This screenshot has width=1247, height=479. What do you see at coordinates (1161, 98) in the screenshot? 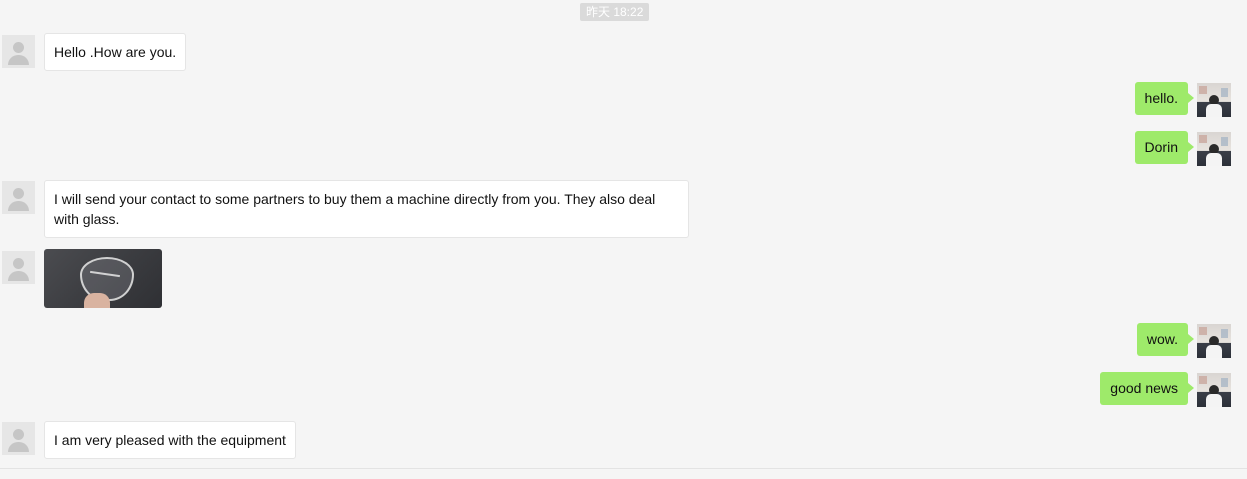
I see `message-text: hello.` at bounding box center [1161, 98].